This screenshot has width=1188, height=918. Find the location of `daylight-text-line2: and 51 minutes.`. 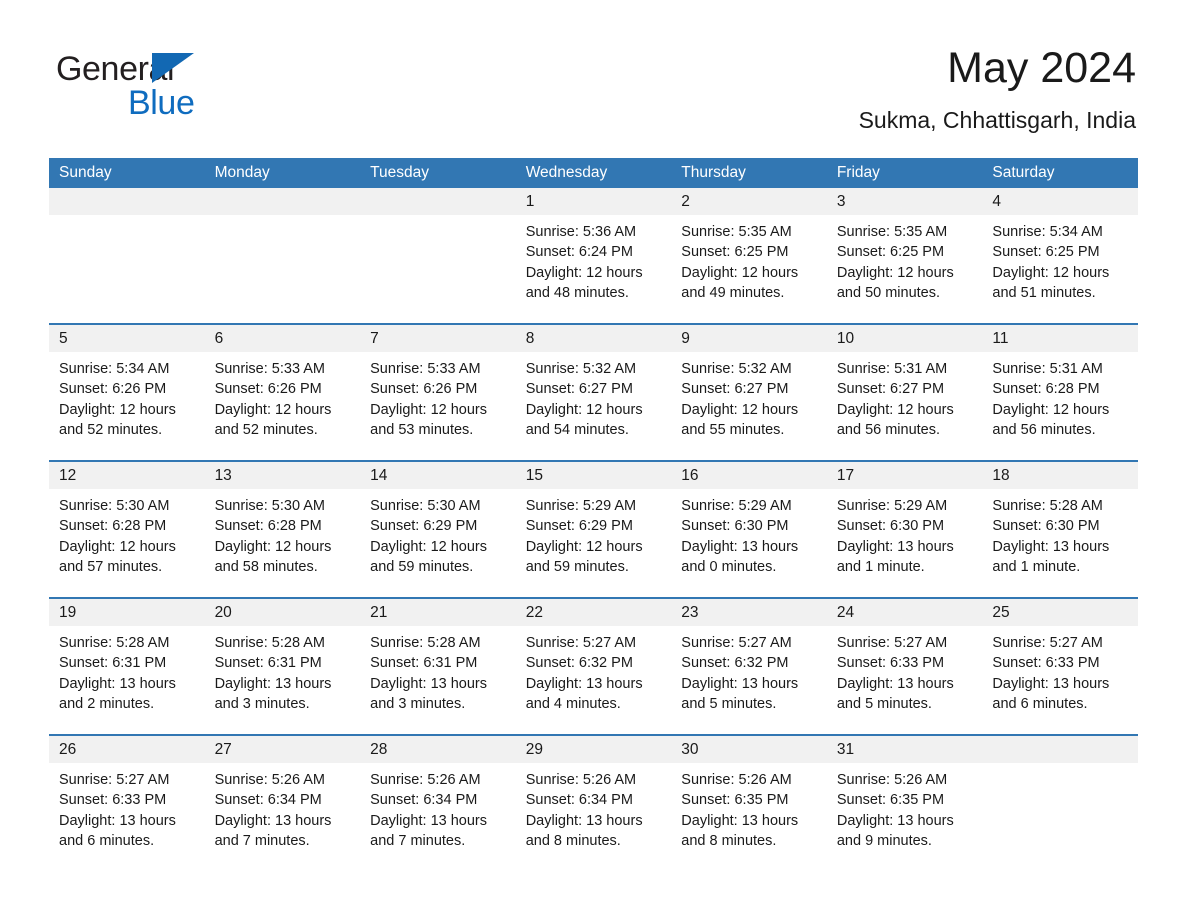

daylight-text-line2: and 51 minutes. is located at coordinates (1044, 293).